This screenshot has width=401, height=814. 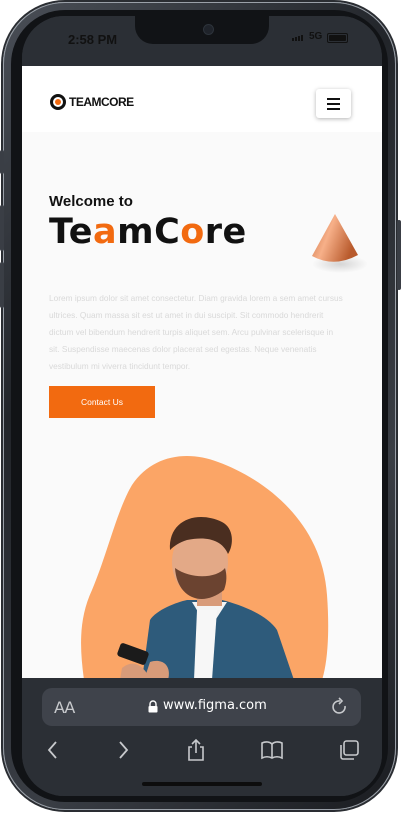 What do you see at coordinates (58, 102) in the screenshot?
I see `logo-mark-icon` at bounding box center [58, 102].